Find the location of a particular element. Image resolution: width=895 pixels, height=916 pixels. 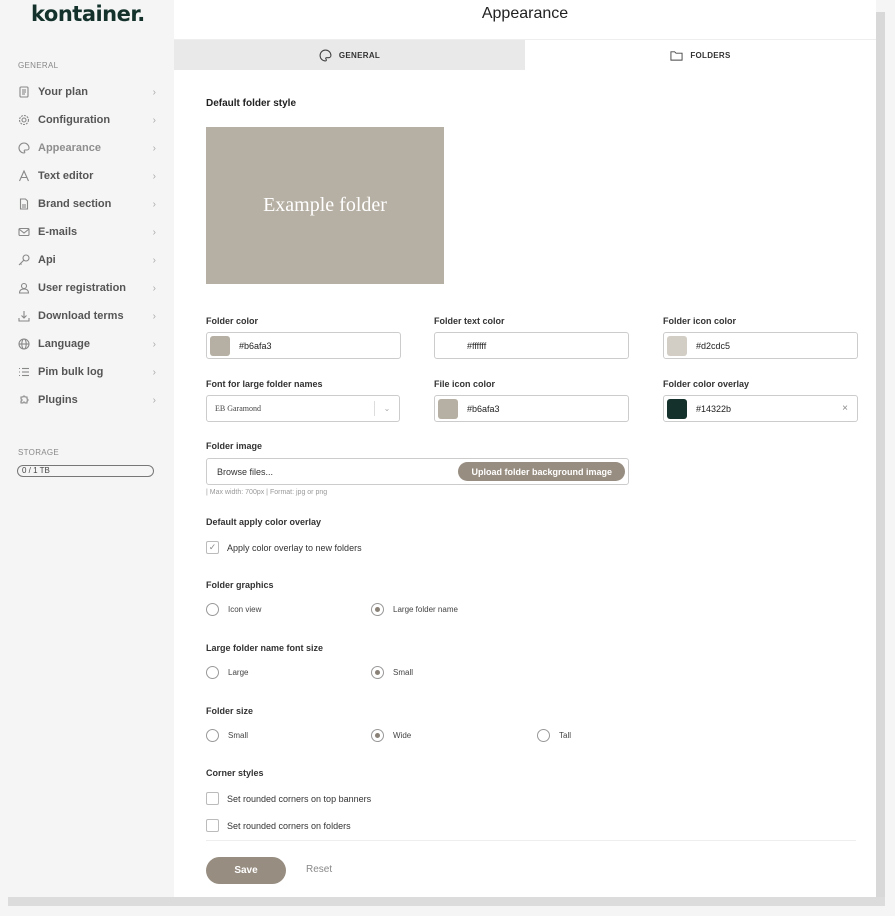

sidebar-item-label: Pim bulk log is located at coordinates (71, 372).